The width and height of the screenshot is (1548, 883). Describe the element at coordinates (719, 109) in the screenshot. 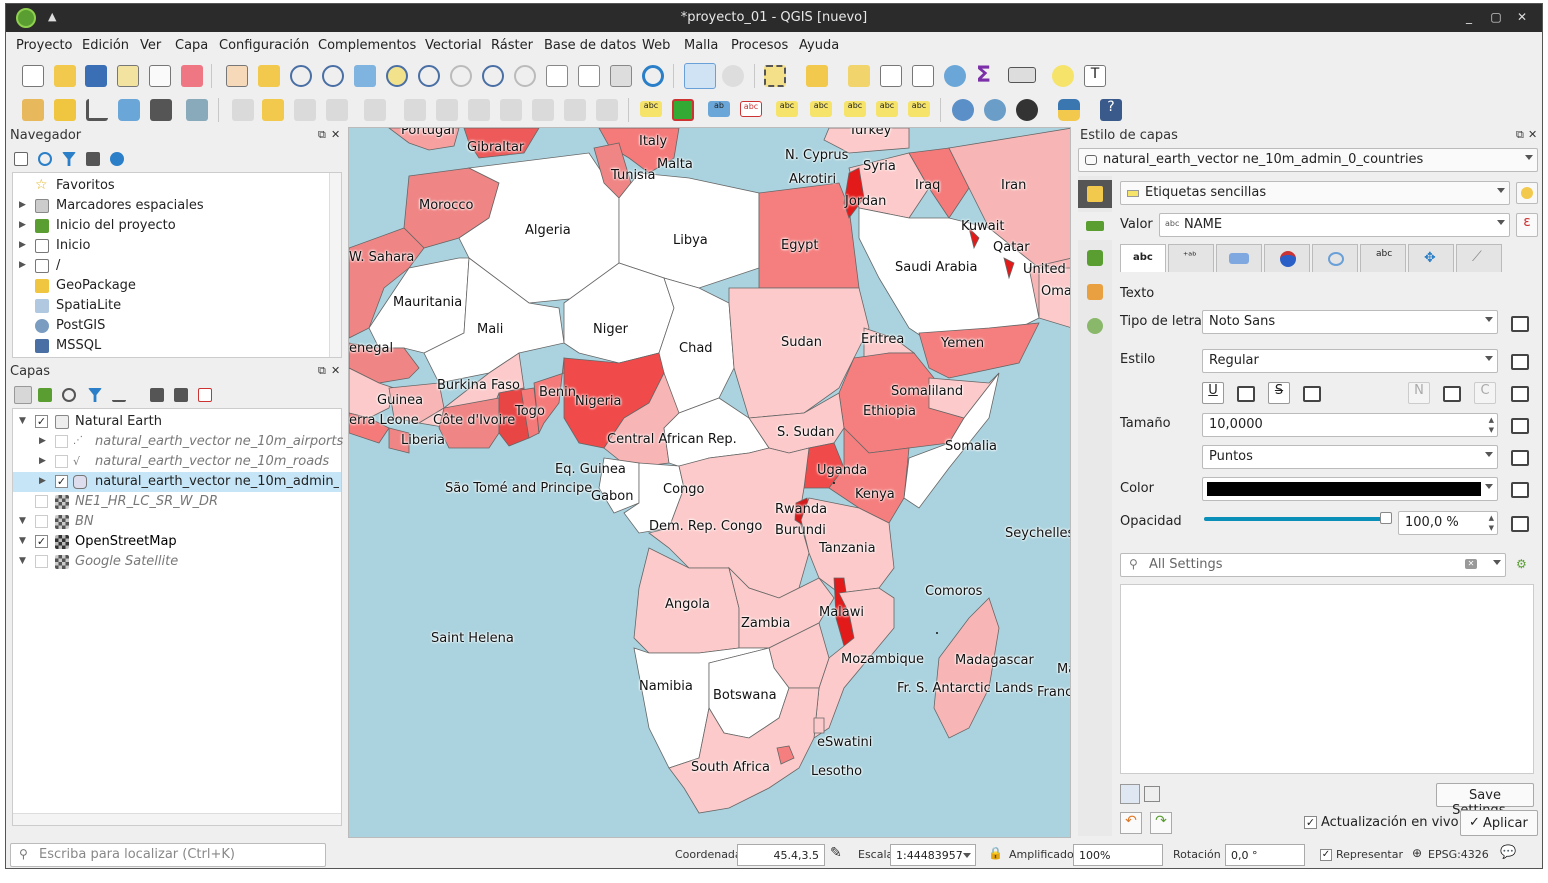

I see `highlight-labels-icon: ab` at that location.